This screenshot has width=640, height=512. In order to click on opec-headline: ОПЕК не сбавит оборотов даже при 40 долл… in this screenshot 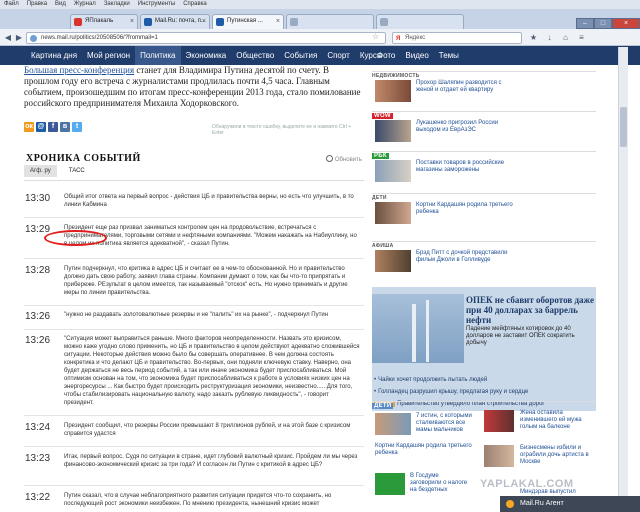, I will do `click(530, 310)`.